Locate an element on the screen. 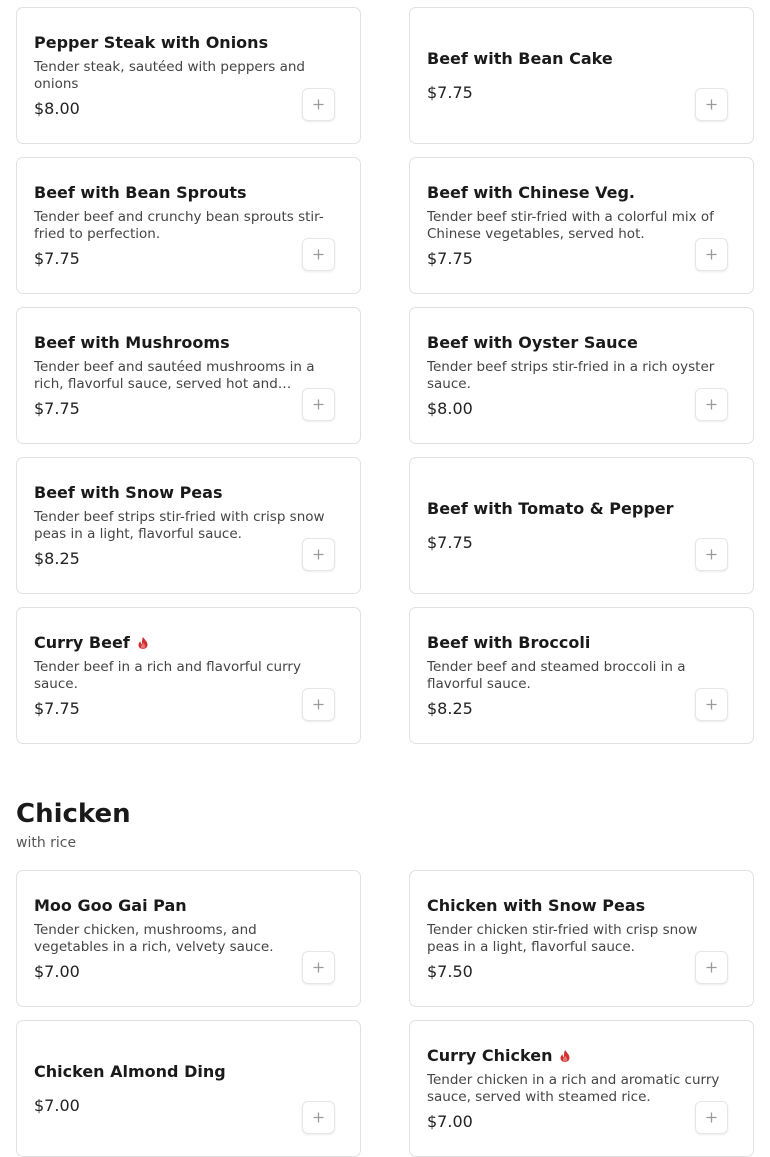 This screenshot has height=1157, width=770. menu-item-name: Beef with Tomato & Pepper is located at coordinates (581, 509).